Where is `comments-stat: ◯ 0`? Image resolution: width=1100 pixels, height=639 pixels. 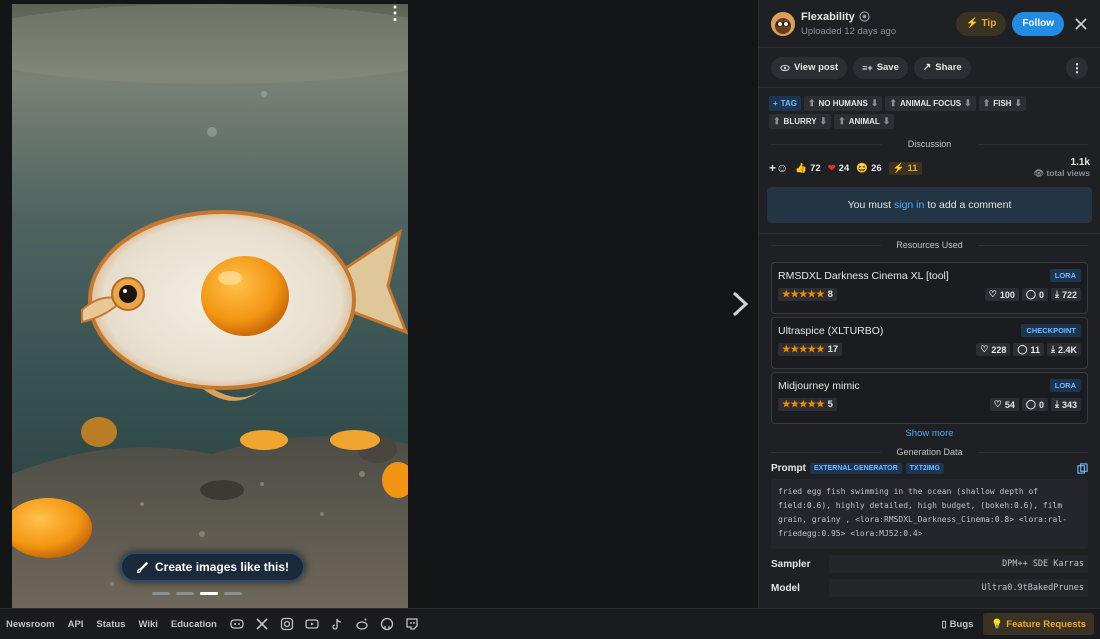 comments-stat: ◯ 0 is located at coordinates (1034, 294).